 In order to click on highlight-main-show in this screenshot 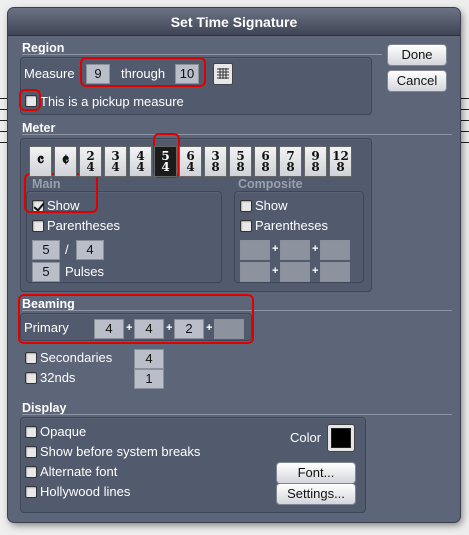, I will do `click(61, 193)`.